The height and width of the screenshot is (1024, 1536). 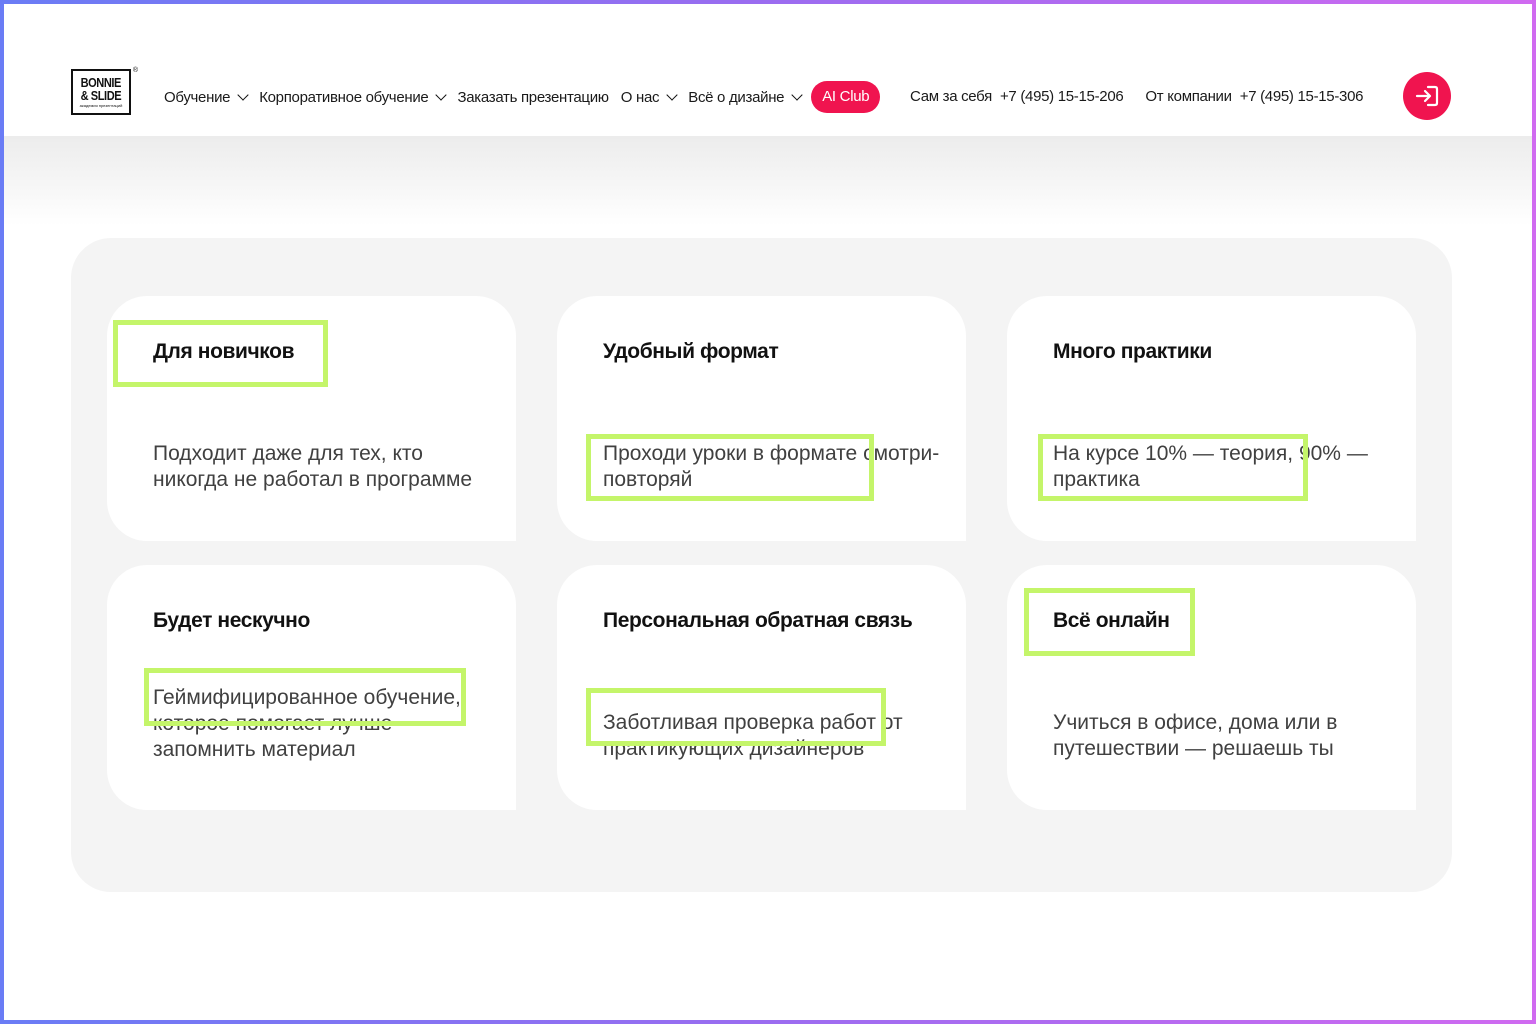 What do you see at coordinates (101, 105) in the screenshot?
I see `logo-line-3: академия презентаций` at bounding box center [101, 105].